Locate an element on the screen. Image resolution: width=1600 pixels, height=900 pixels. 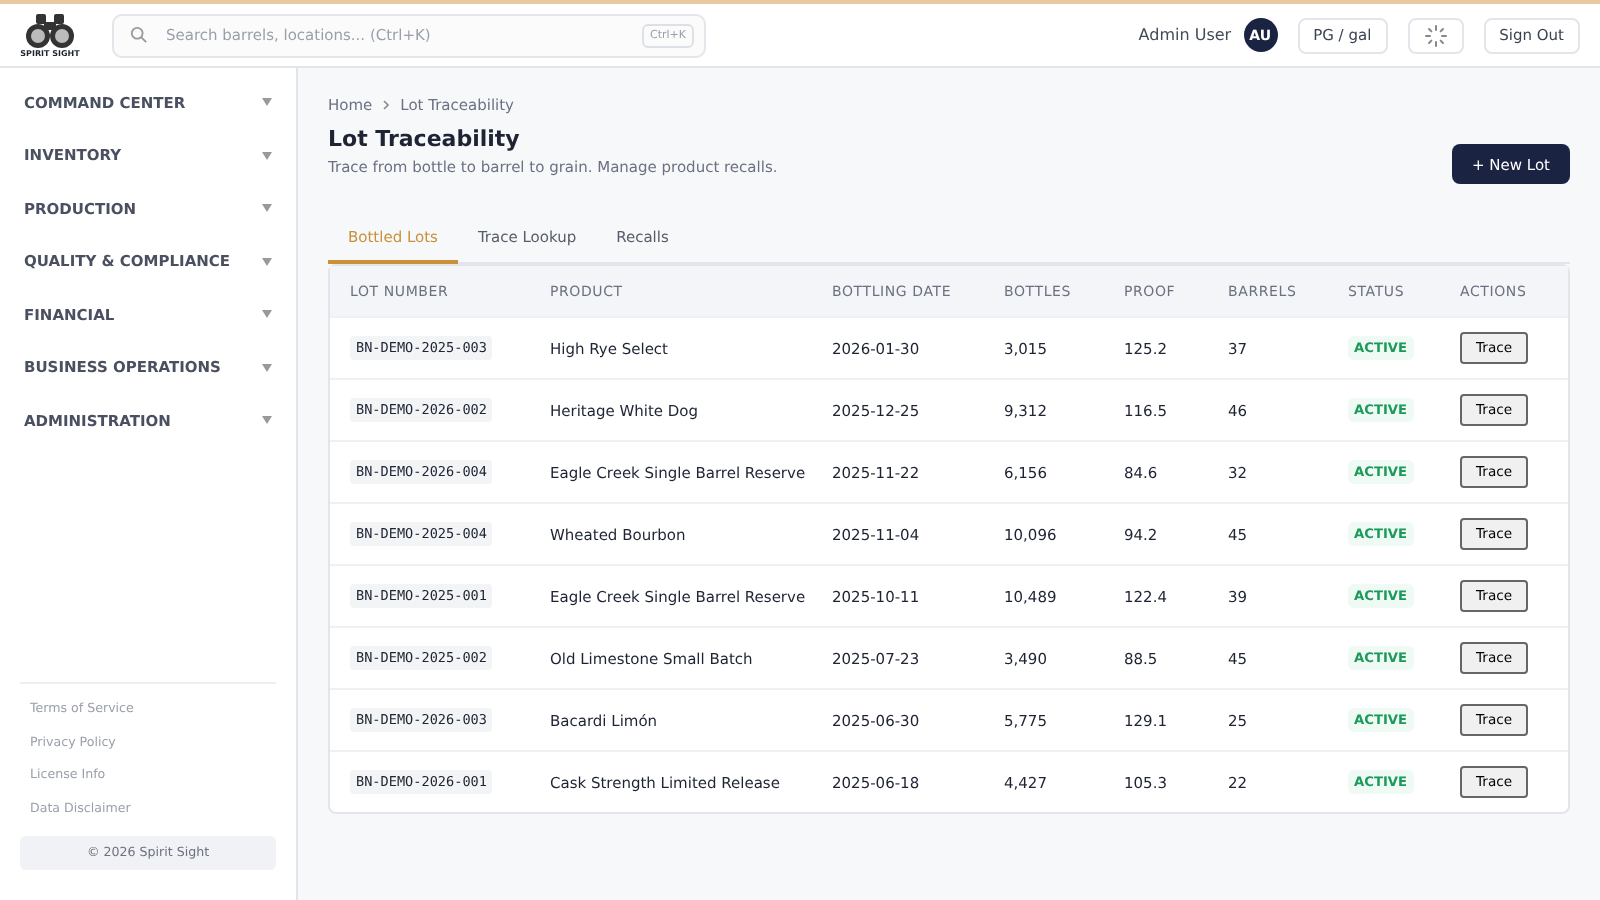
binoculars-icon is located at coordinates (50, 31).